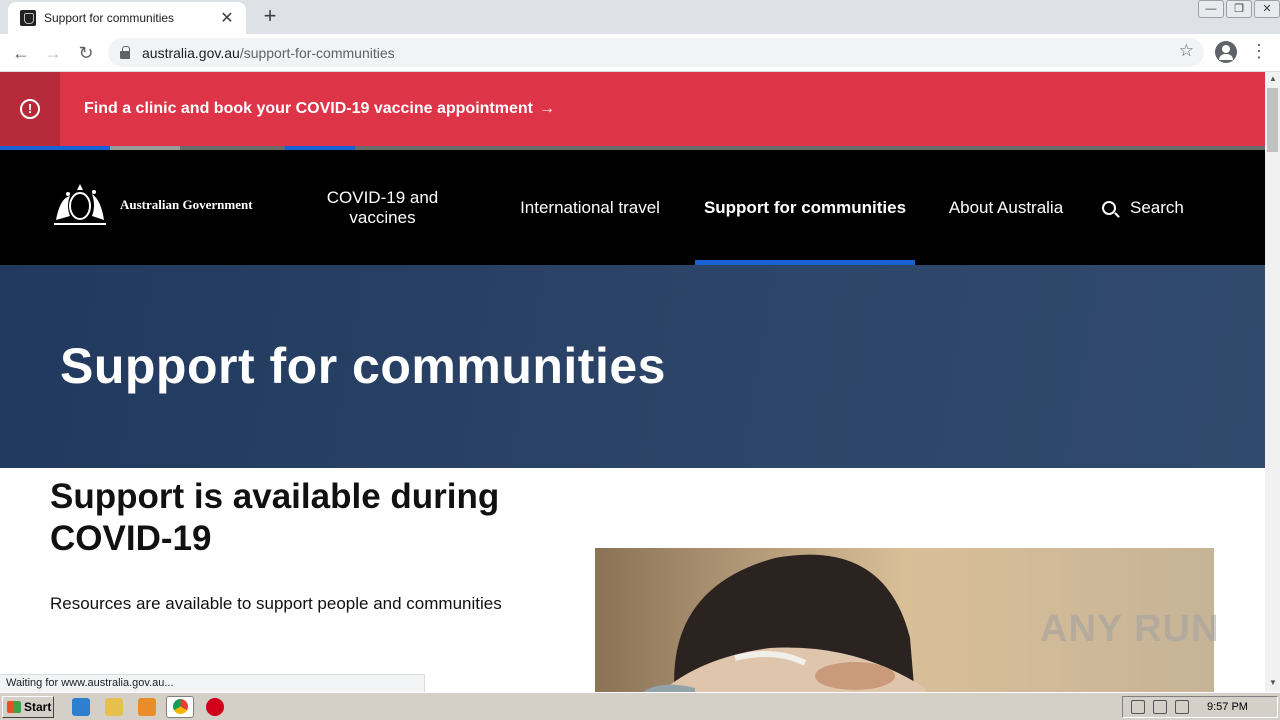 The width and height of the screenshot is (1280, 720). I want to click on scrollbar-thumb, so click(1272, 120).